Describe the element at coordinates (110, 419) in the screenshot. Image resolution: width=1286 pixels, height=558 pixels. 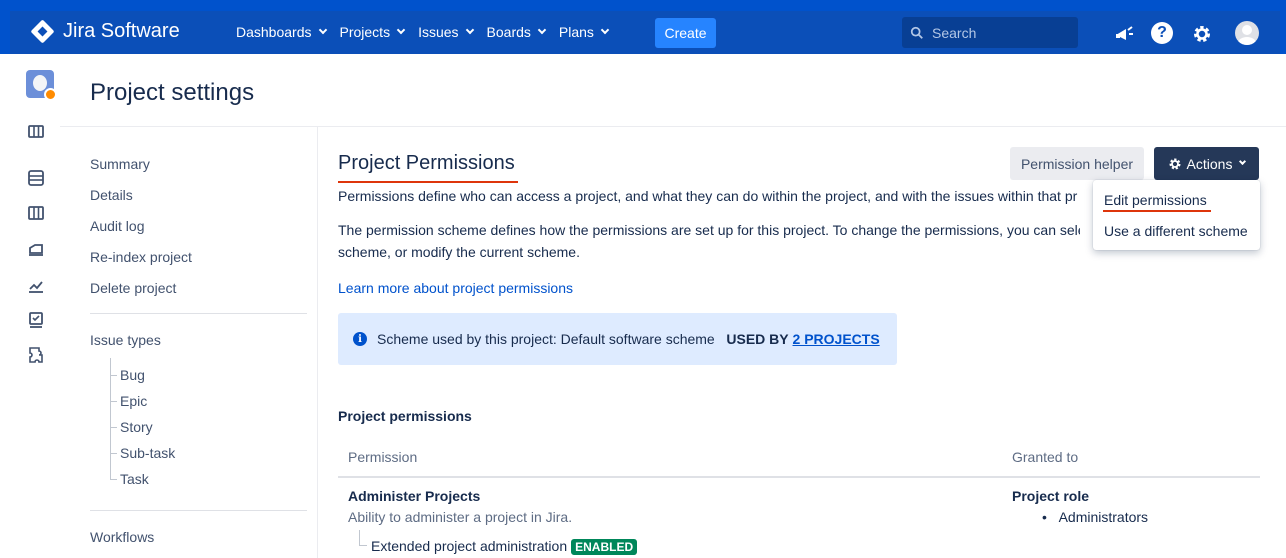
I see `issue-types-tree-line` at that location.